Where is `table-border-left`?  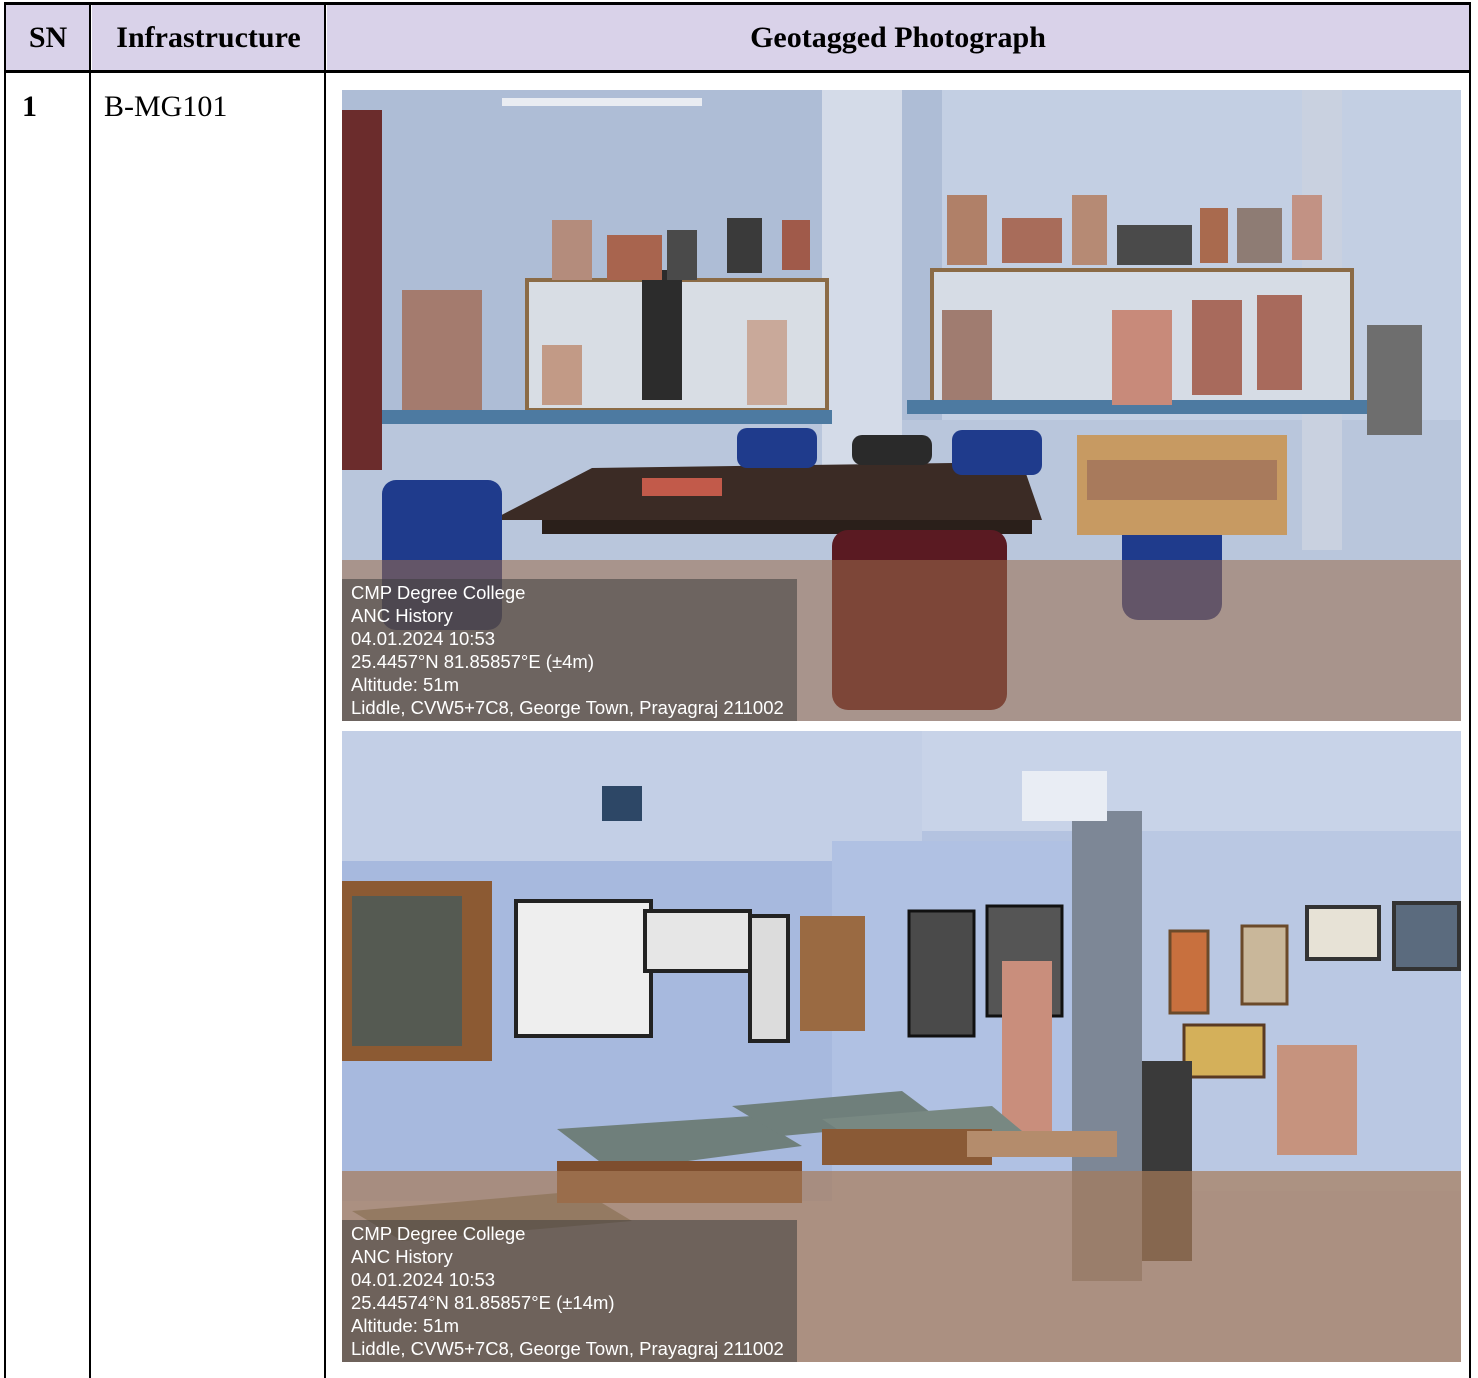 table-border-left is located at coordinates (5, 690).